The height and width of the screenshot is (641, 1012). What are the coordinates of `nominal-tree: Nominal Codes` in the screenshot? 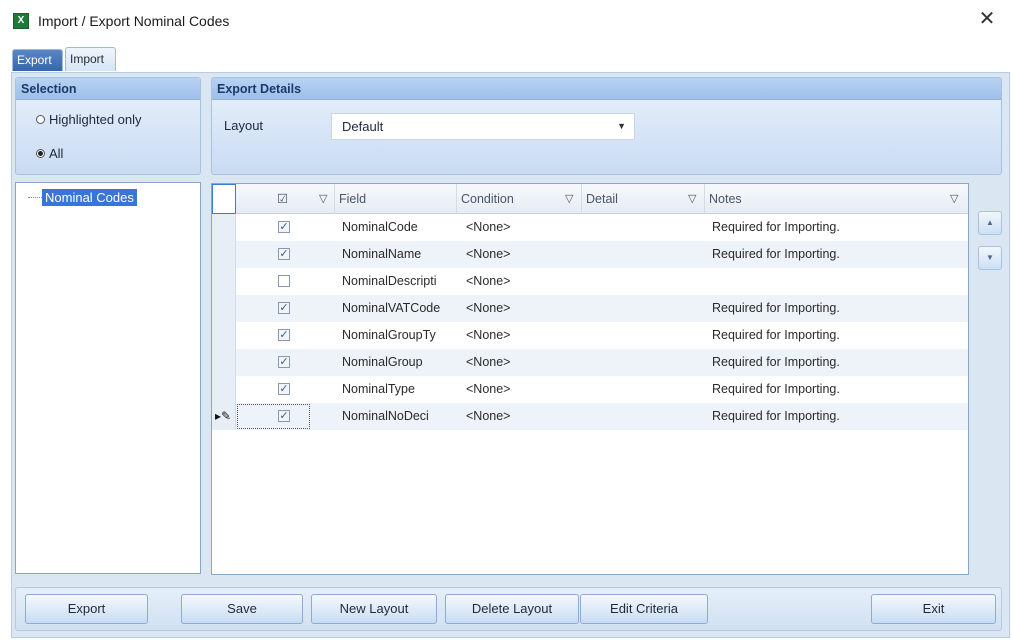 It's located at (108, 378).